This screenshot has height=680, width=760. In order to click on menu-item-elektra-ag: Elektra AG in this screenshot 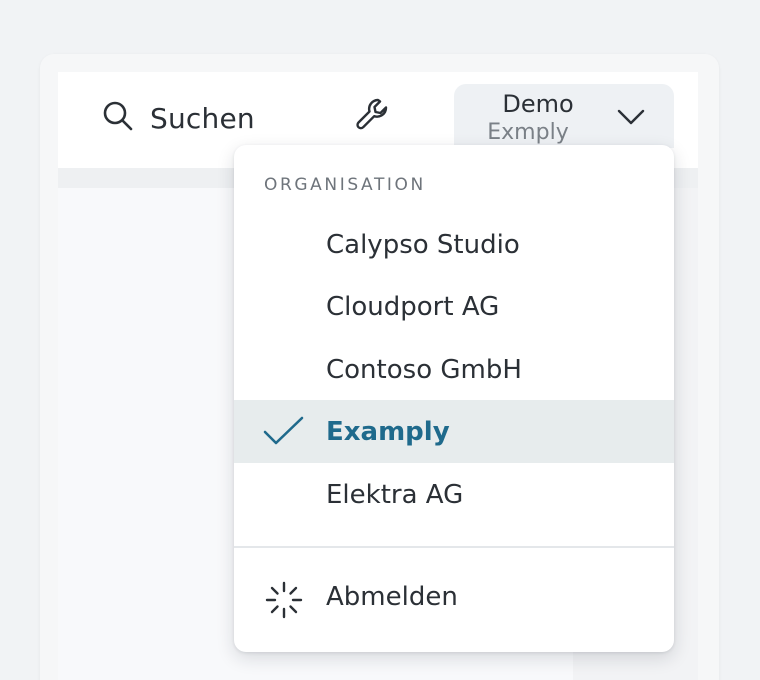, I will do `click(454, 494)`.